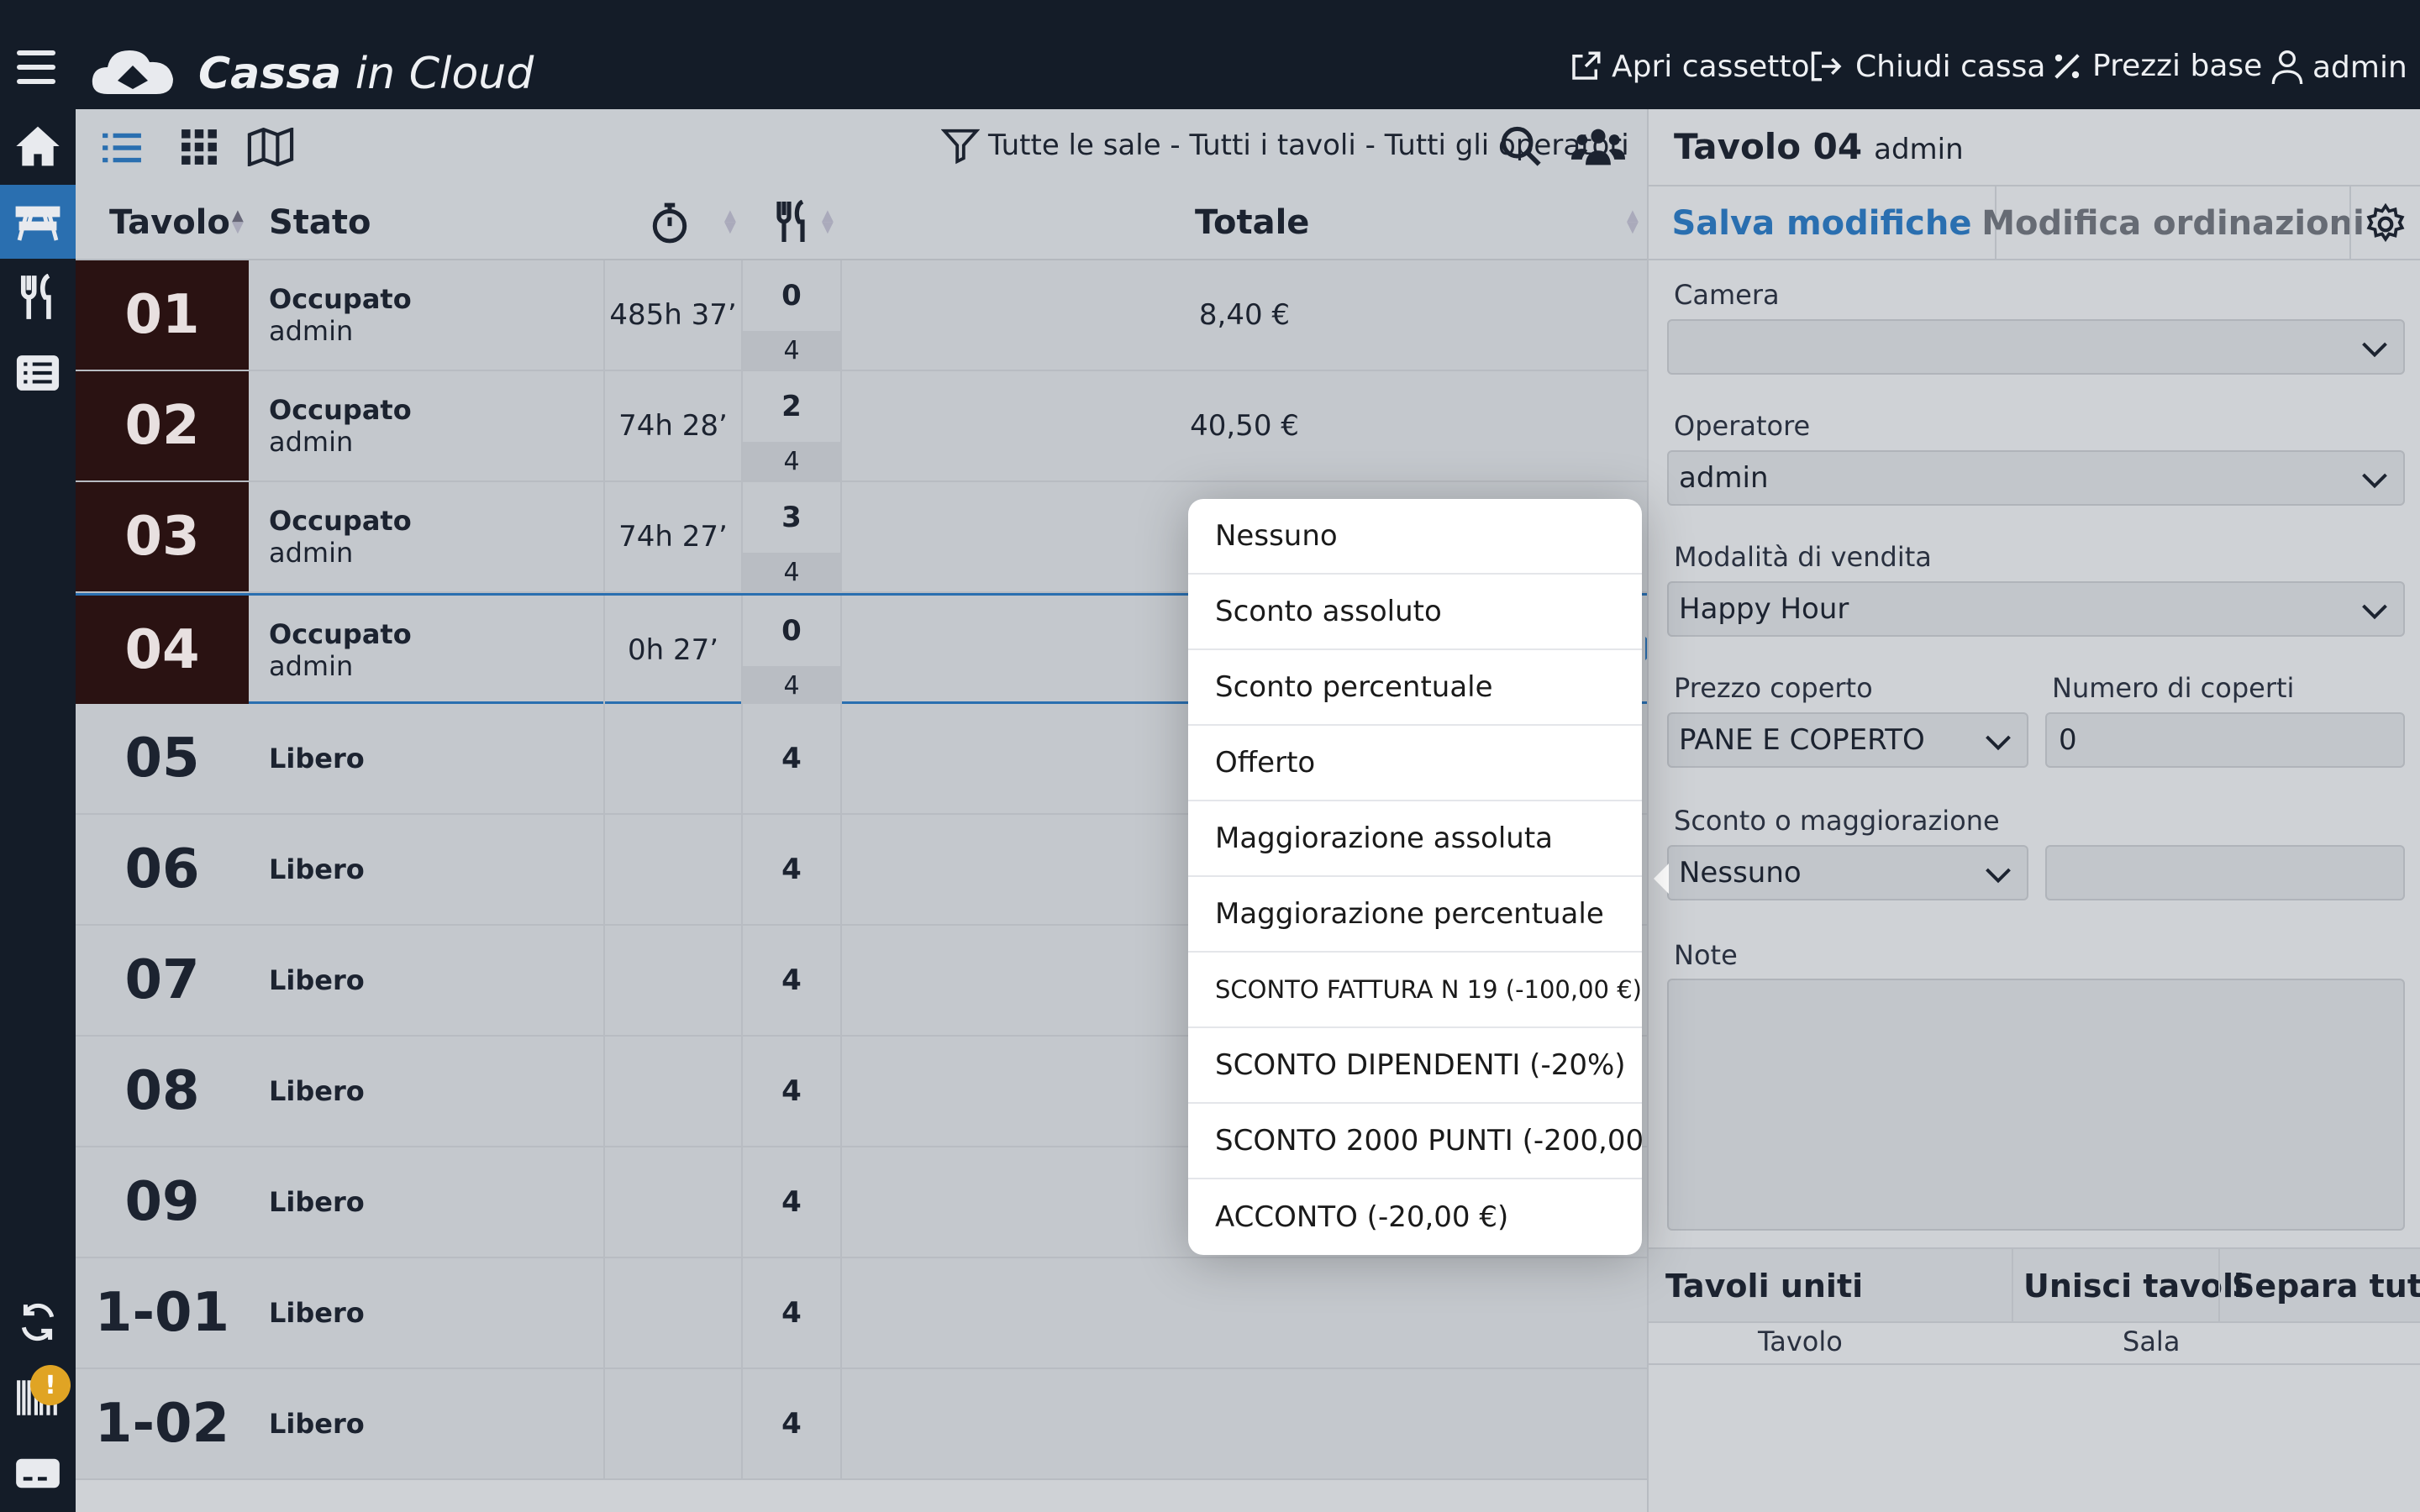  What do you see at coordinates (38, 810) in the screenshot?
I see `left-sidebar` at bounding box center [38, 810].